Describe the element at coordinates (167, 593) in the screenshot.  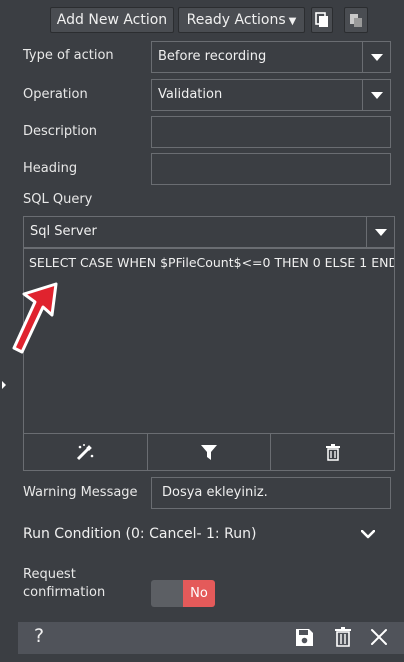
I see `toggle-knob` at that location.